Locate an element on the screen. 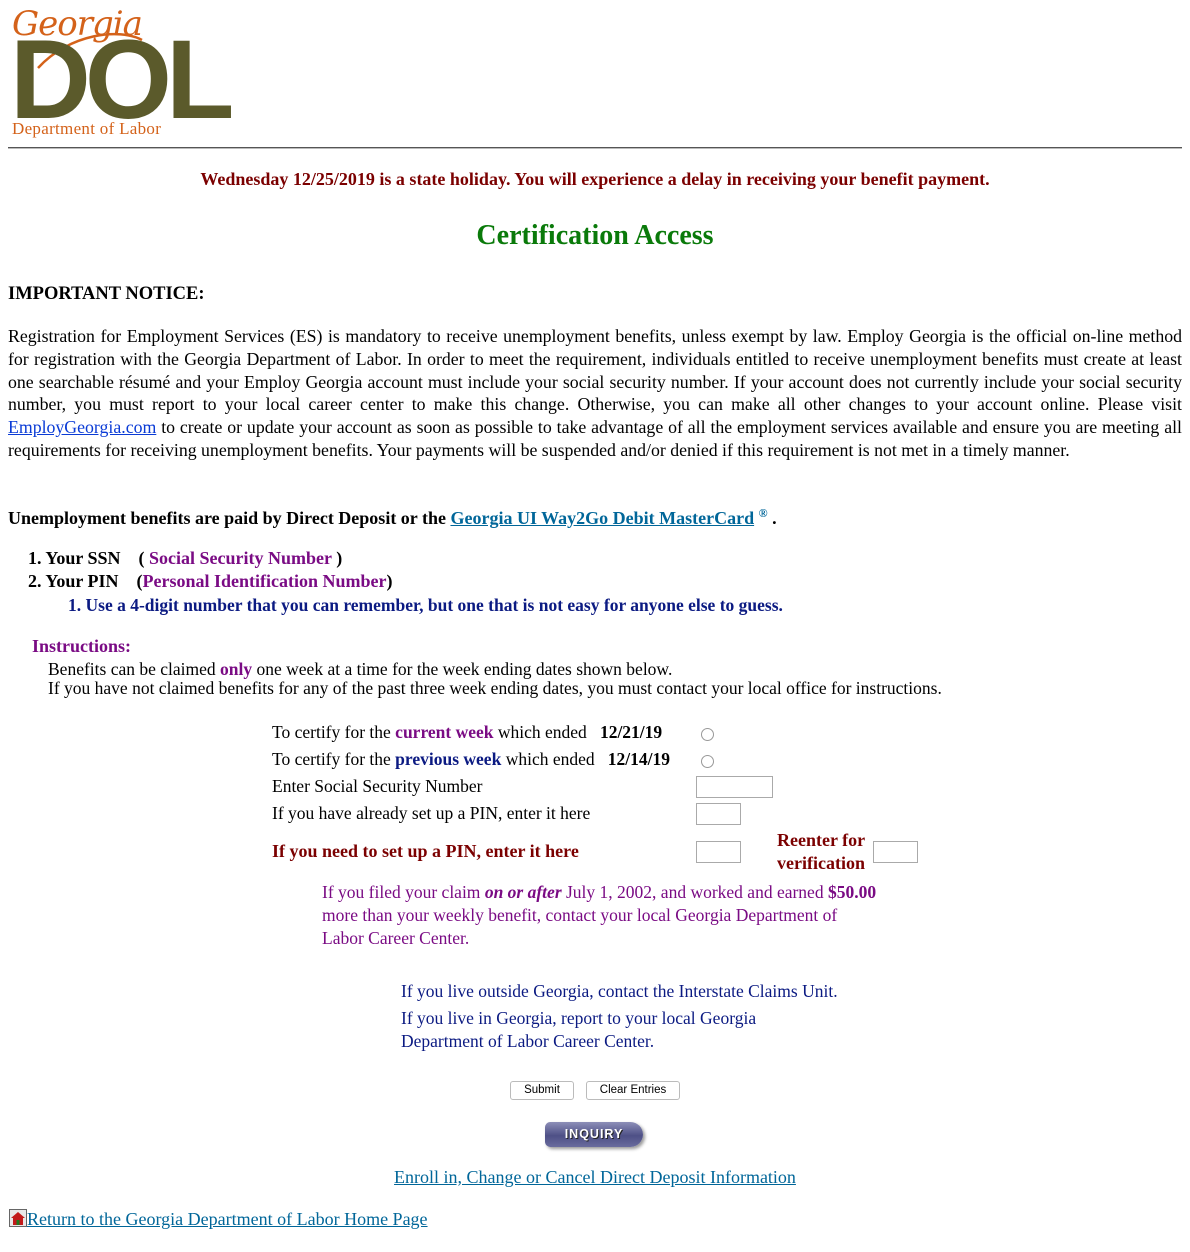  pin-input is located at coordinates (718, 814).